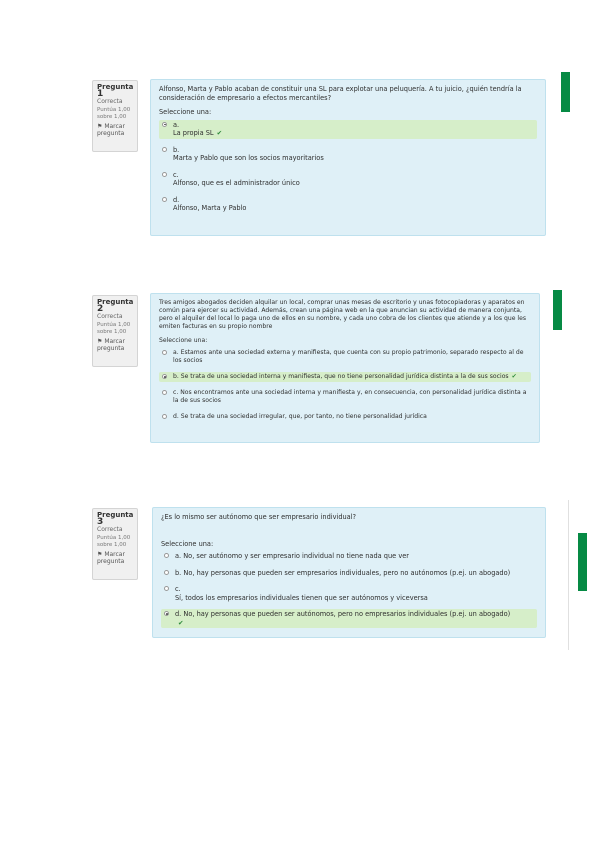  What do you see at coordinates (115, 91) in the screenshot?
I see `question-number: Pregunta 1` at bounding box center [115, 91].